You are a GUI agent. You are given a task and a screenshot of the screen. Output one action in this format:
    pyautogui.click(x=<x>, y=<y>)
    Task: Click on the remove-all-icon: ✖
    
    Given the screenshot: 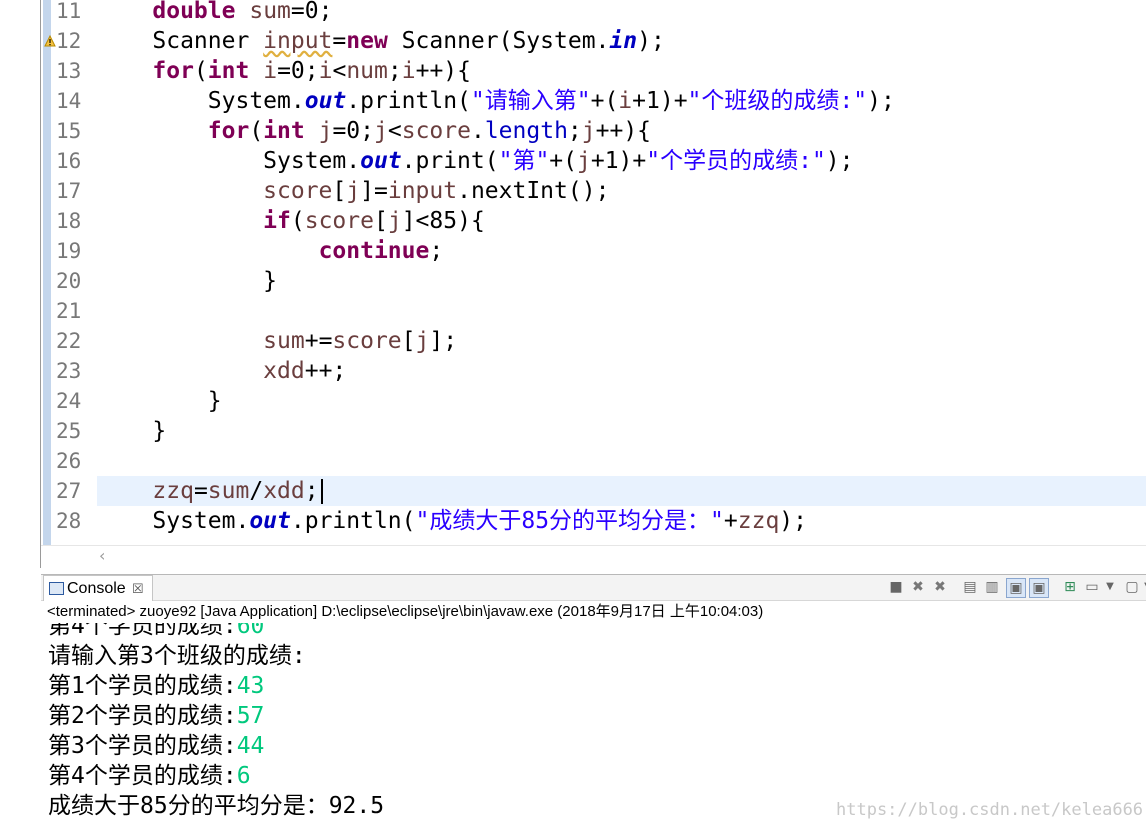 What is the action you would take?
    pyautogui.click(x=940, y=587)
    